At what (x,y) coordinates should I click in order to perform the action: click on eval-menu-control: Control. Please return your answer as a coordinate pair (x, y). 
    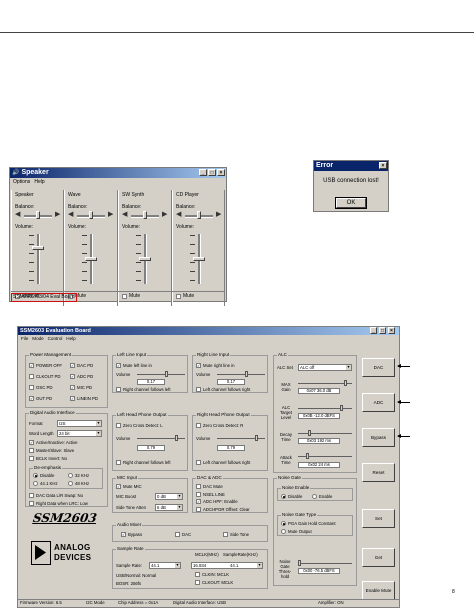
    Looking at the image, I should click on (55, 338).